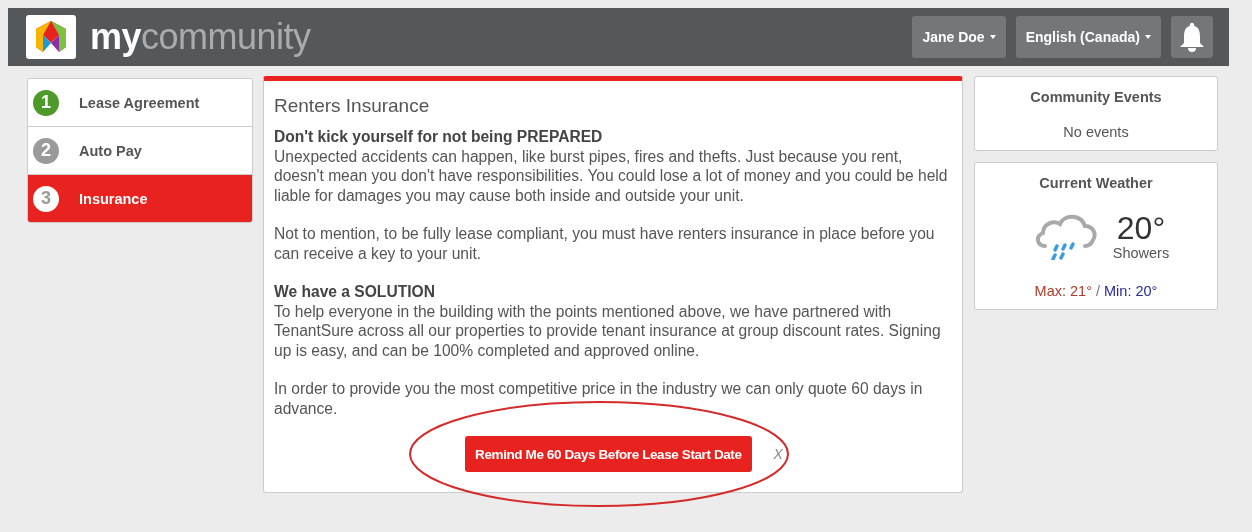 This screenshot has width=1252, height=532. Describe the element at coordinates (1096, 97) in the screenshot. I see `card-title: Community Events` at that location.